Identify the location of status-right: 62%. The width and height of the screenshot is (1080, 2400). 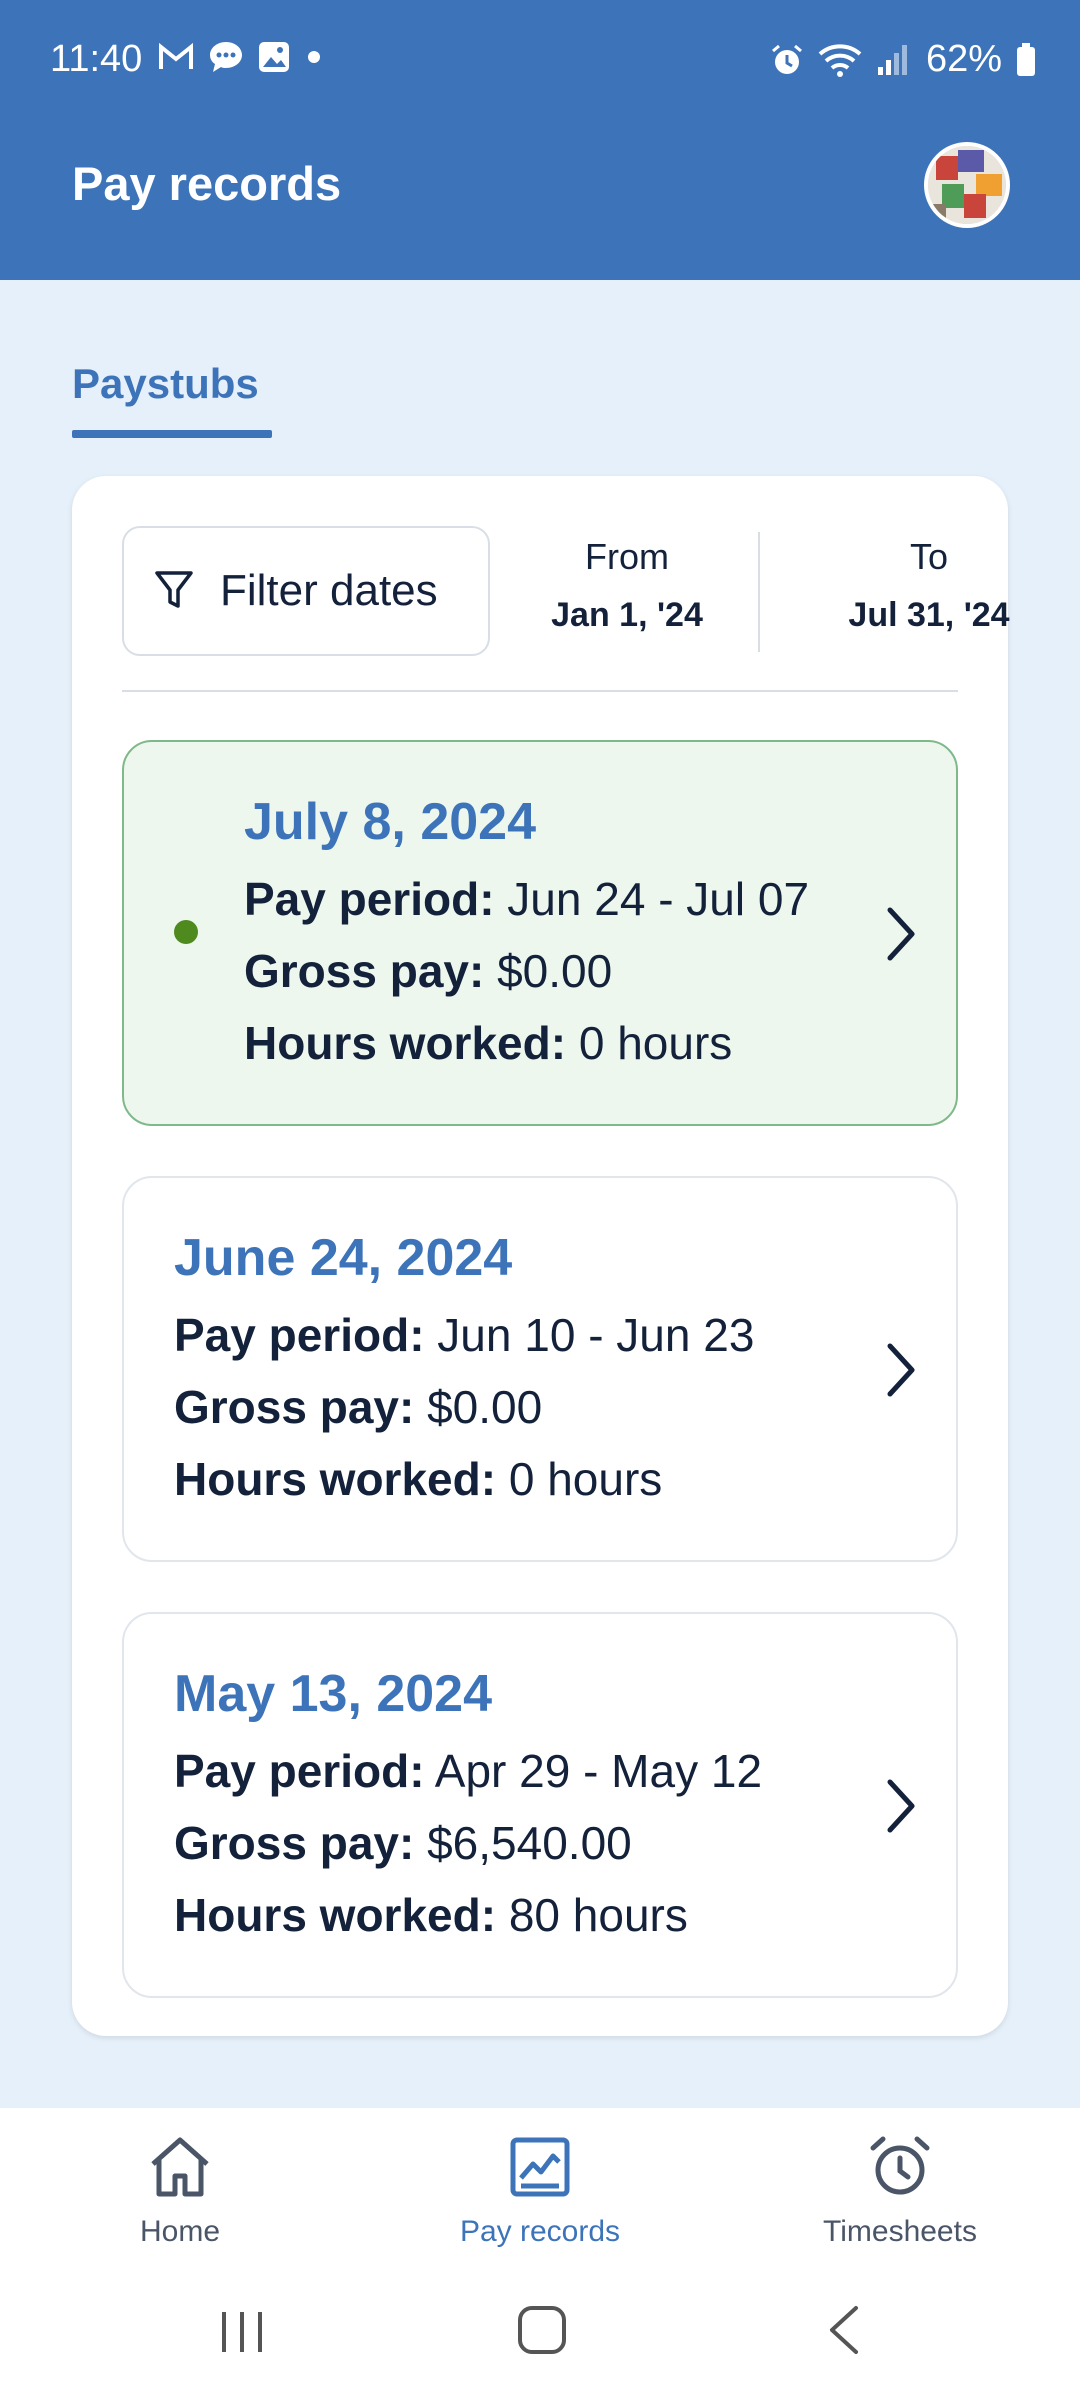
(903, 59).